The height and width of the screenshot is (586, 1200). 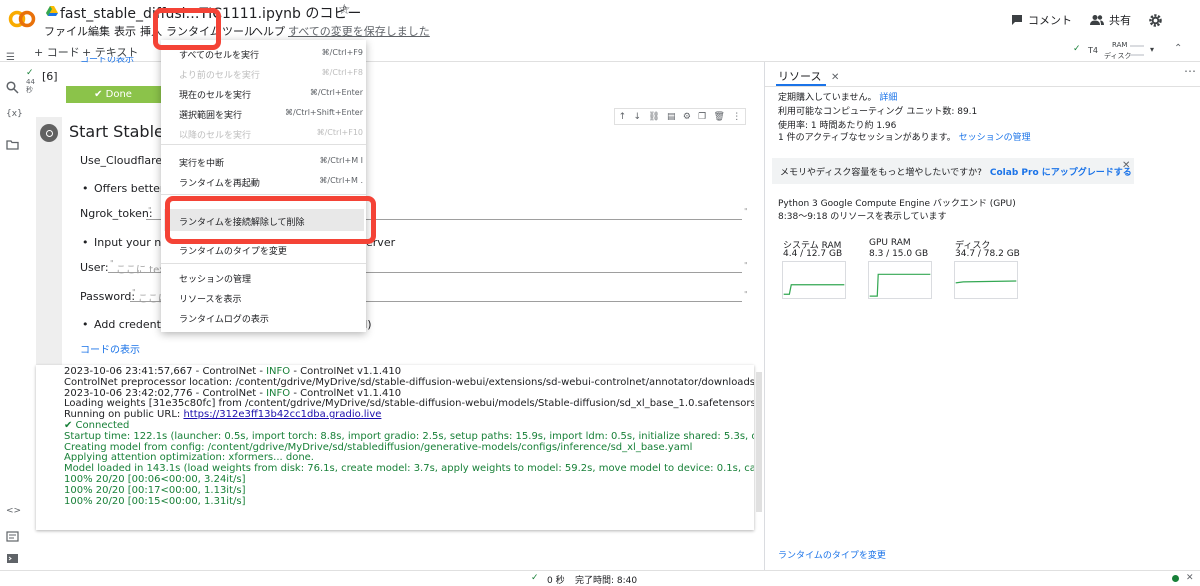 I want to click on close-status-icon: ✕, so click(x=1190, y=578).